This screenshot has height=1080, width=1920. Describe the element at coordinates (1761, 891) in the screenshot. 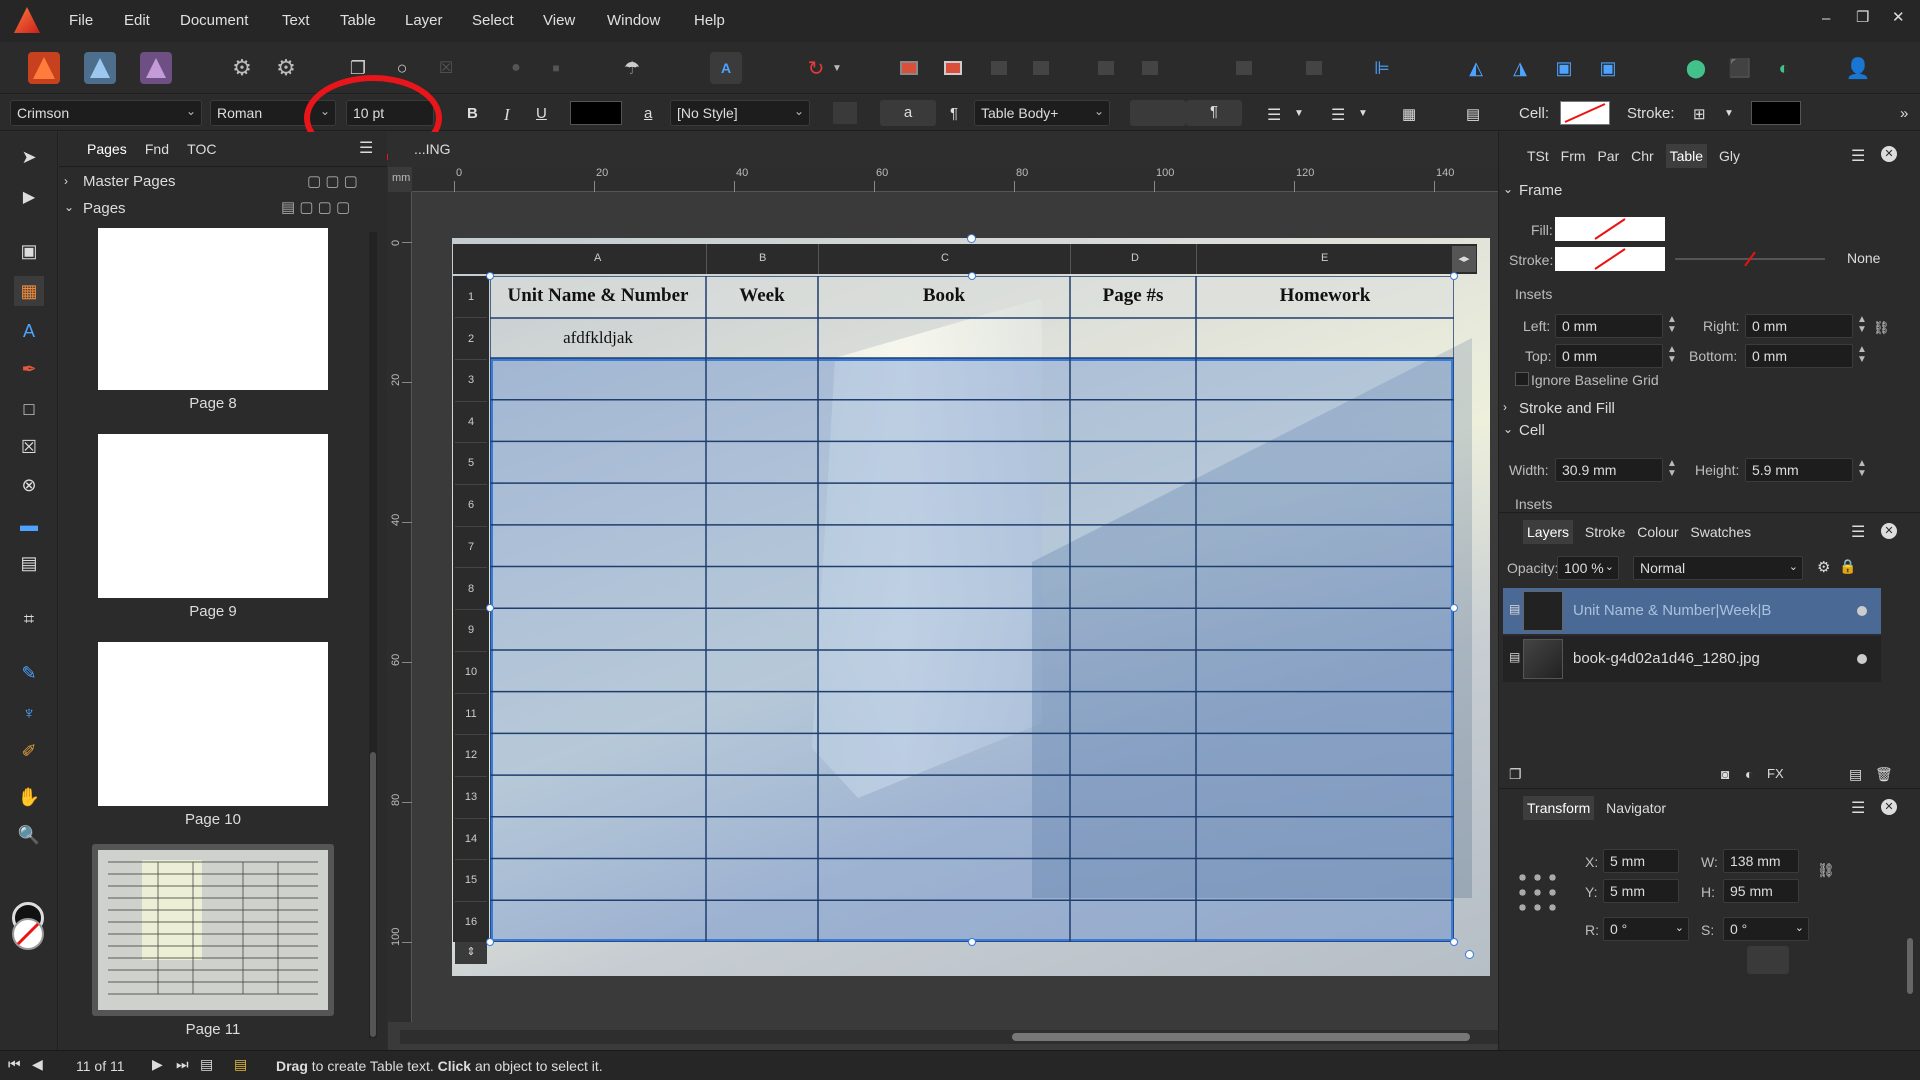

I see `h-input: 95 mm` at that location.